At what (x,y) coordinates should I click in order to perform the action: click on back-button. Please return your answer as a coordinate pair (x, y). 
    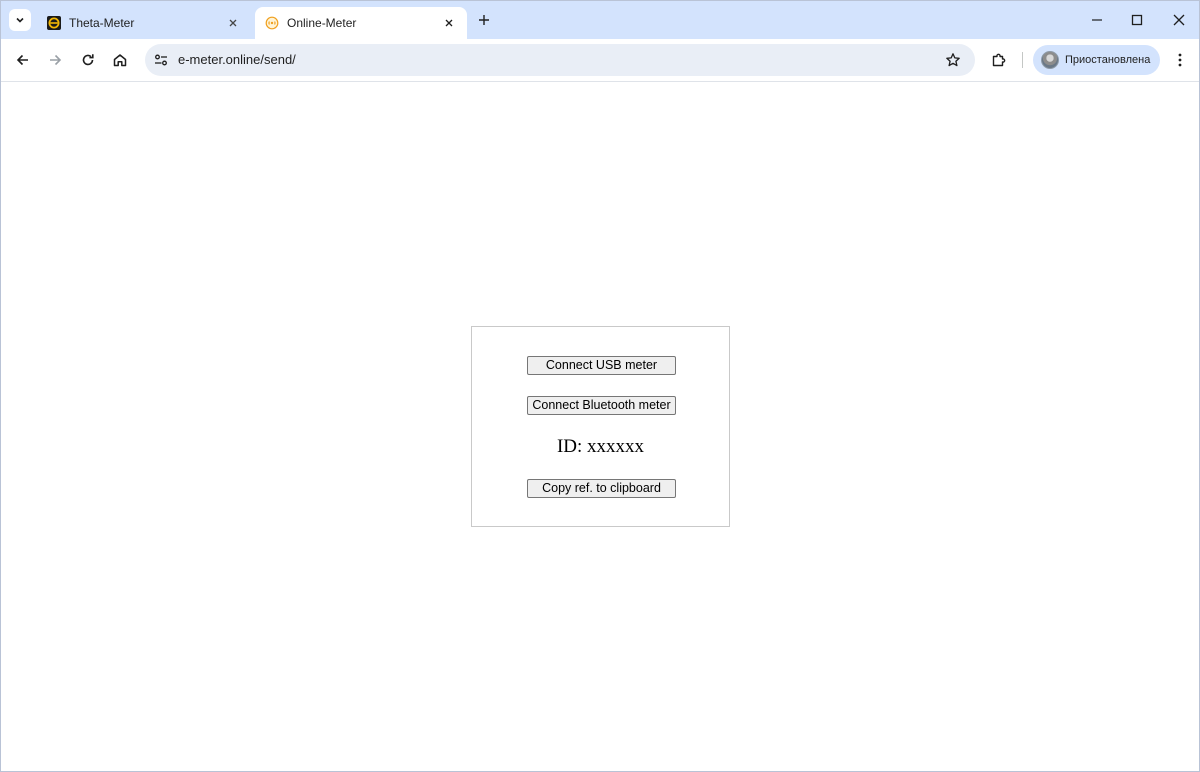
    Looking at the image, I should click on (23, 60).